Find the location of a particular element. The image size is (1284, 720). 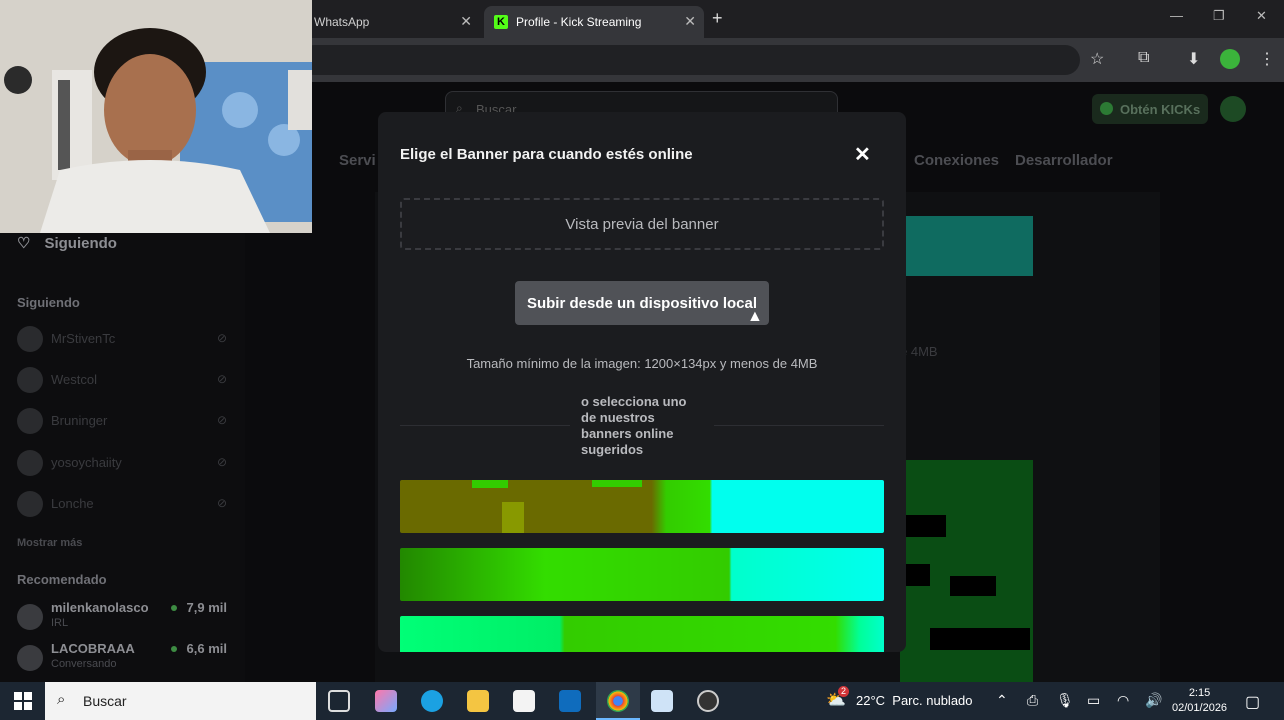

device-icon: ⎙ is located at coordinates (1032, 700).